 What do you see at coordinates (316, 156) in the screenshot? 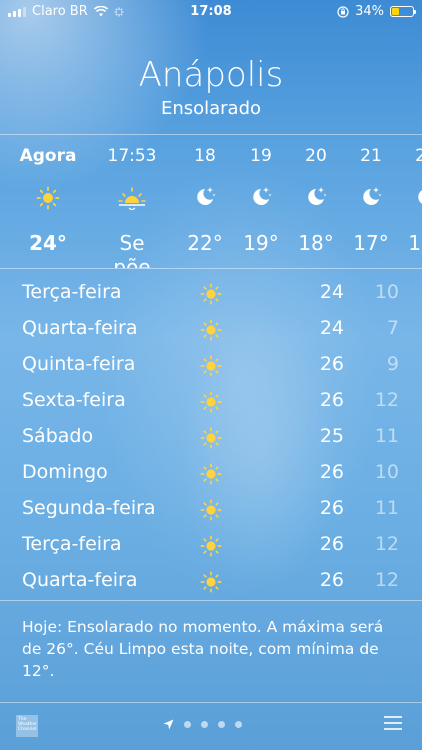
I see `hour-time: 20` at bounding box center [316, 156].